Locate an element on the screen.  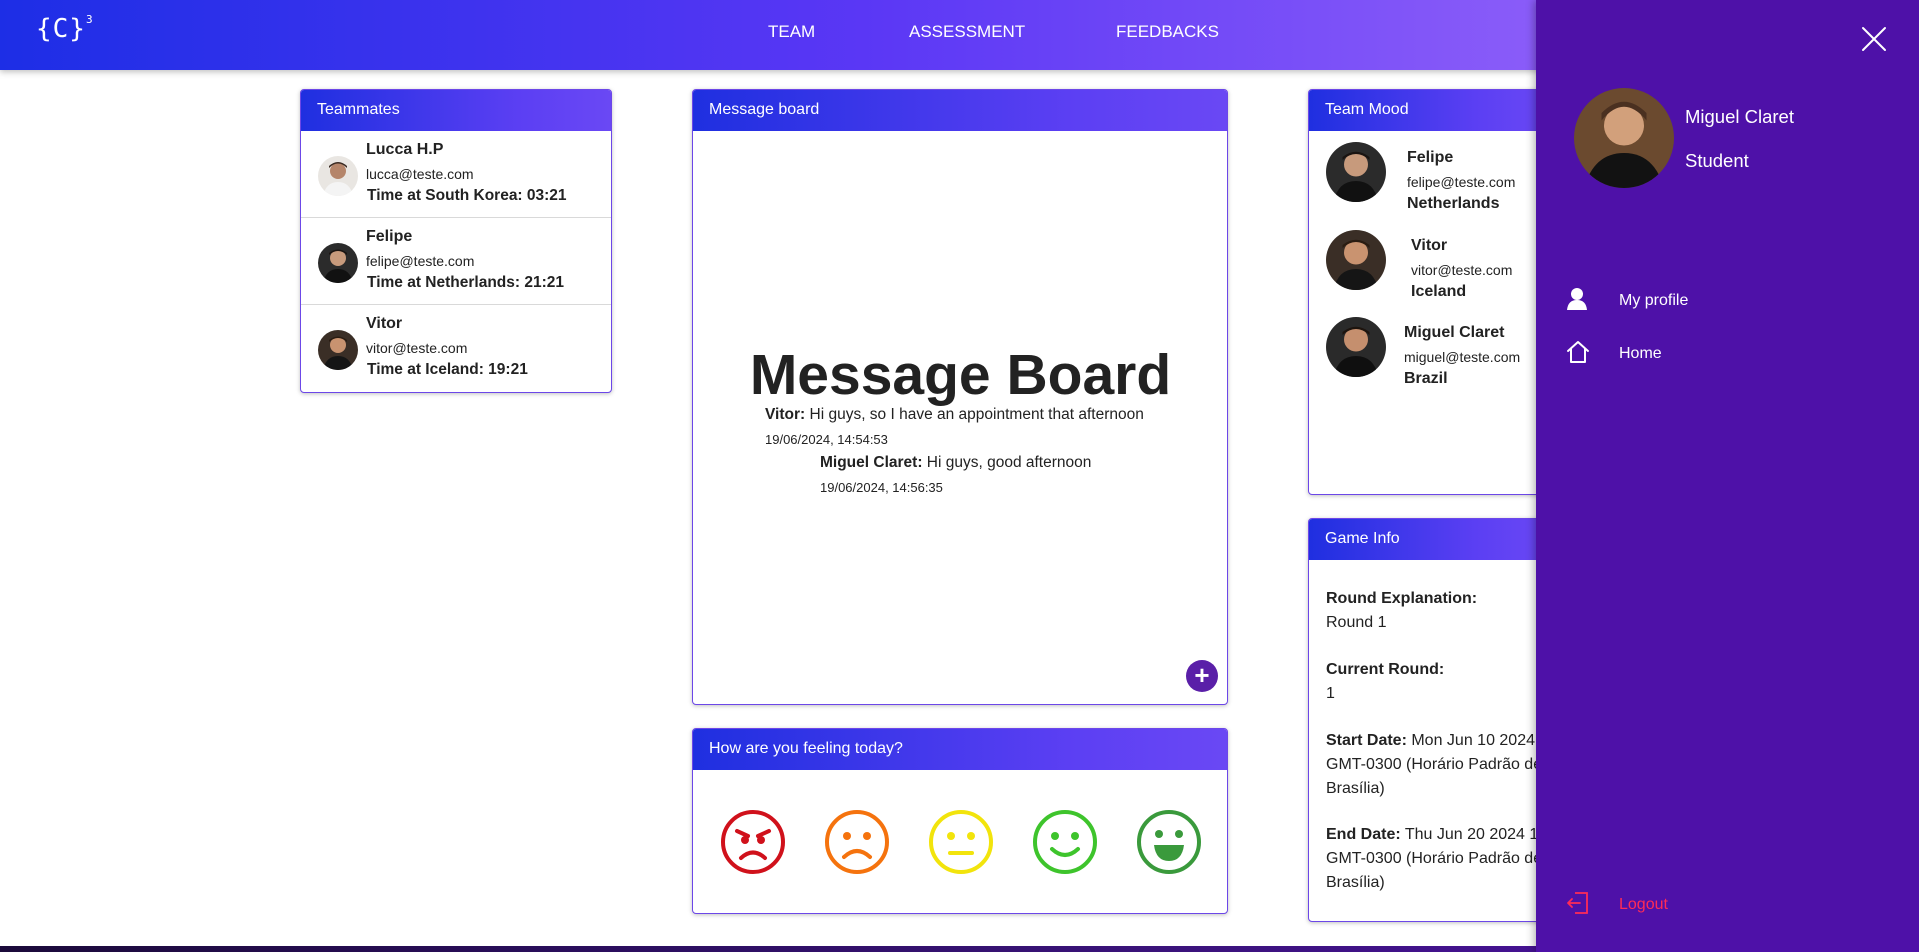
start-date-line: Start Date: Mon Jun 10 2024 is located at coordinates (1430, 741).